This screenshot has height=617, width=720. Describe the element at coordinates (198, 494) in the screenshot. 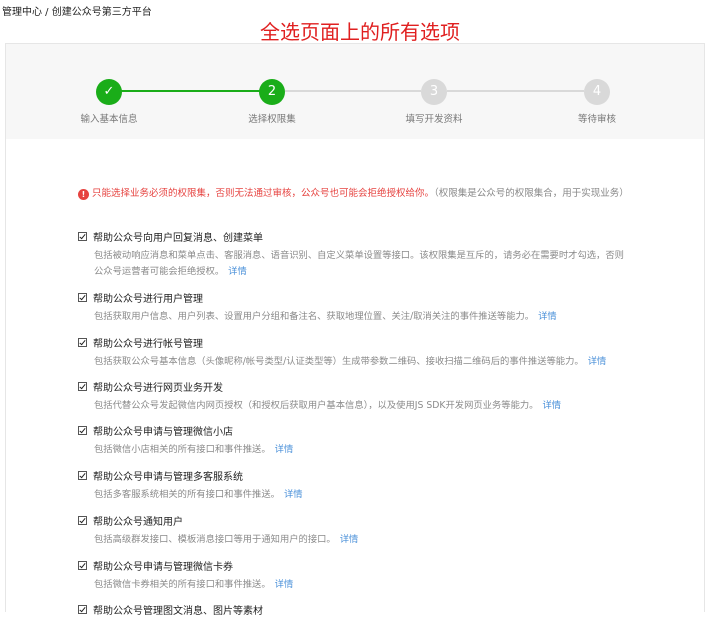

I see `permission-description: 包括多客服系统相关的所有接口和事件推送。 详情` at that location.